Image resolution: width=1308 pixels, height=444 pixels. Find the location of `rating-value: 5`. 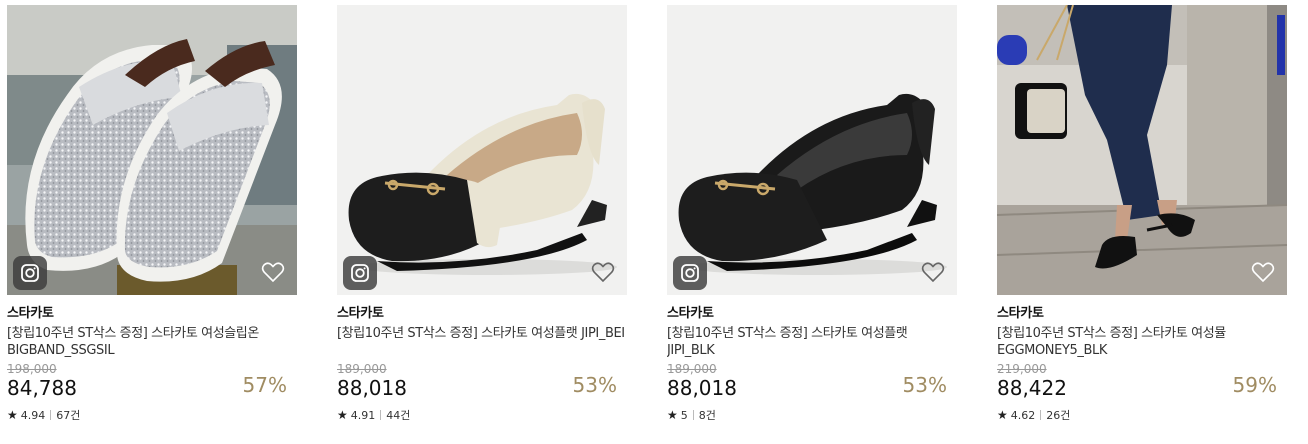

rating-value: 5 is located at coordinates (684, 415).